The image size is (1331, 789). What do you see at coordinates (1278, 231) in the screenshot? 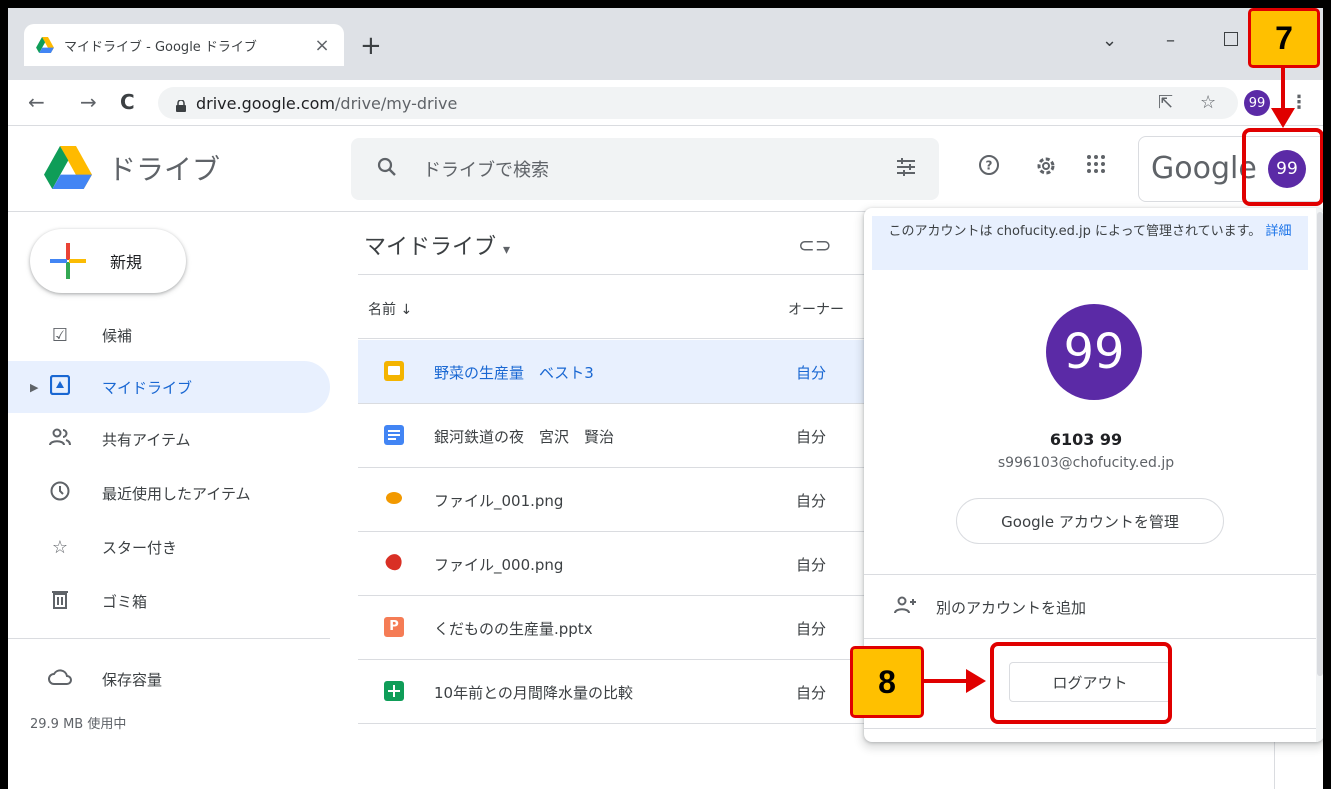
I see `details-link: 詳細` at bounding box center [1278, 231].